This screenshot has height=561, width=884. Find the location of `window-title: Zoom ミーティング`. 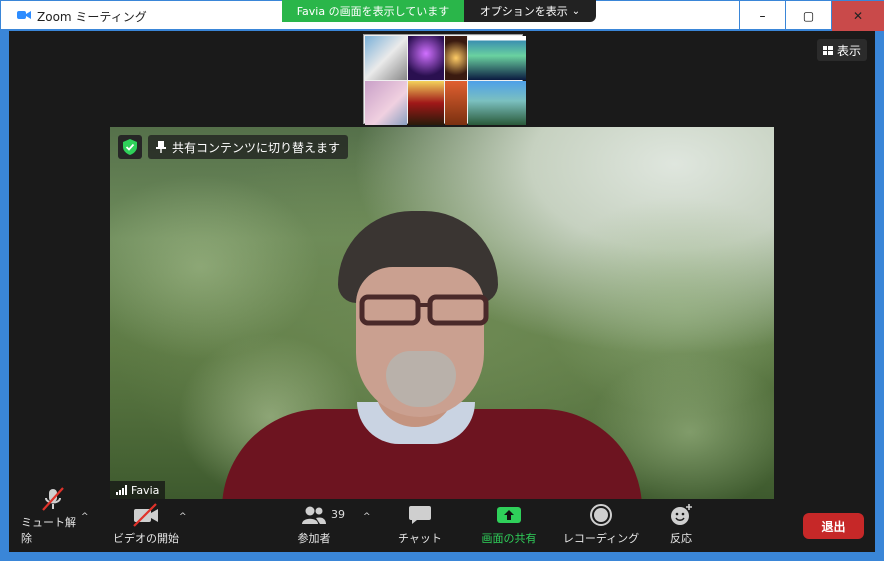

window-title: Zoom ミーティング is located at coordinates (92, 17).